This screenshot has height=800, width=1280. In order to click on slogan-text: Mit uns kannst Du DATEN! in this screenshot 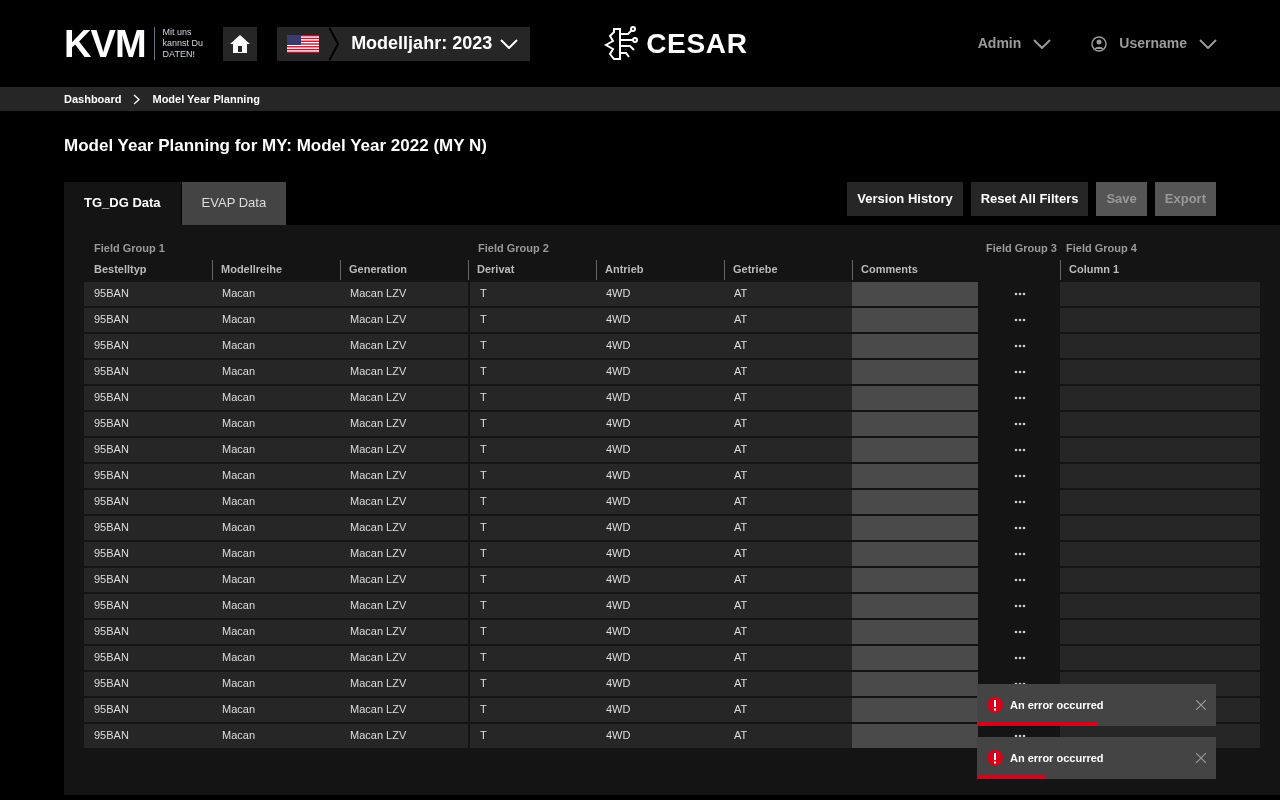, I will do `click(178, 43)`.